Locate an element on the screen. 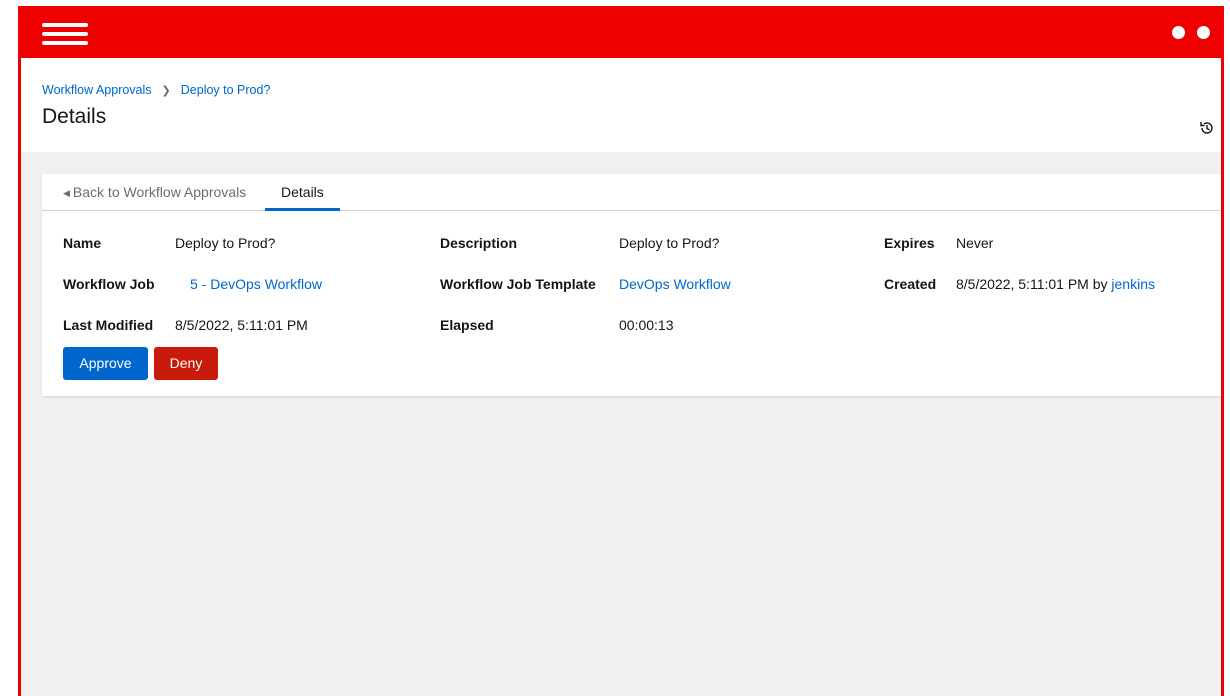  tab-bar: ◀ Back to Workflow Approvals Details is located at coordinates (631, 192).